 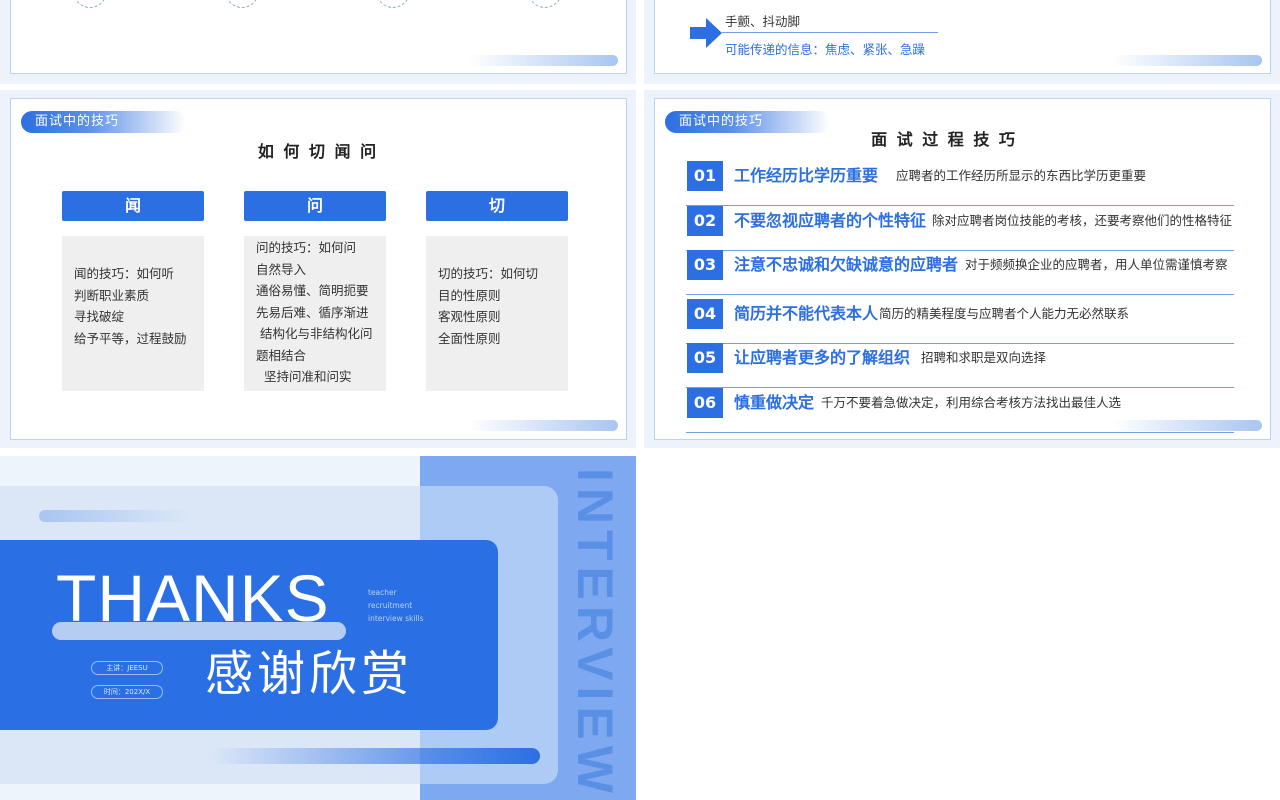 What do you see at coordinates (822, 357) in the screenshot?
I see `tip-title: 让应聘者更多的了解组织` at bounding box center [822, 357].